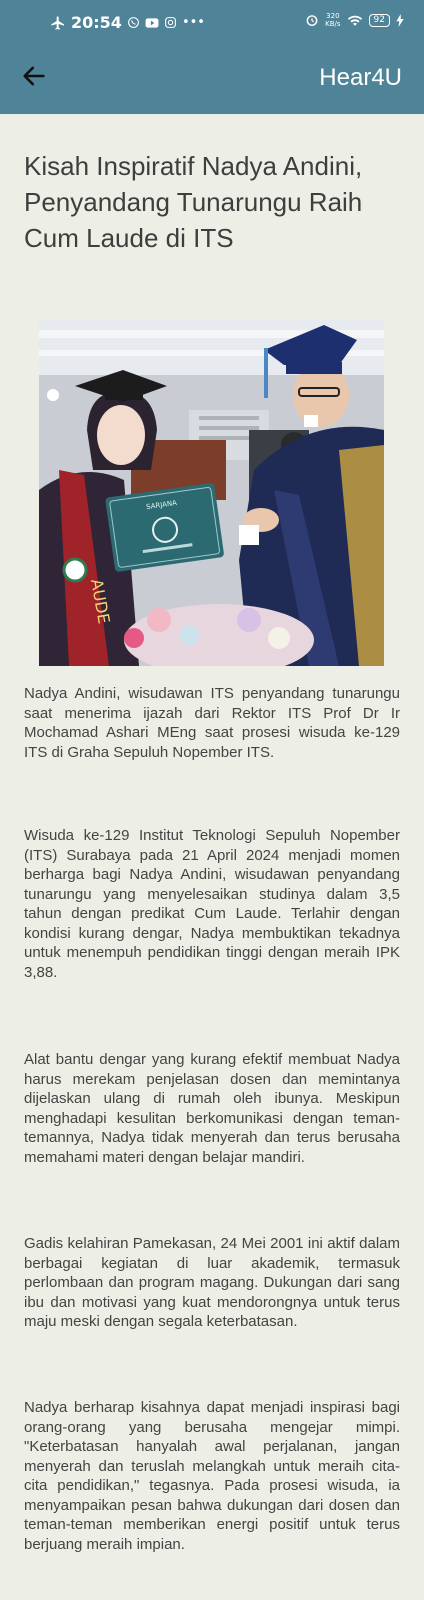  What do you see at coordinates (333, 24) in the screenshot?
I see `network-speed-unit: KB/s` at bounding box center [333, 24].